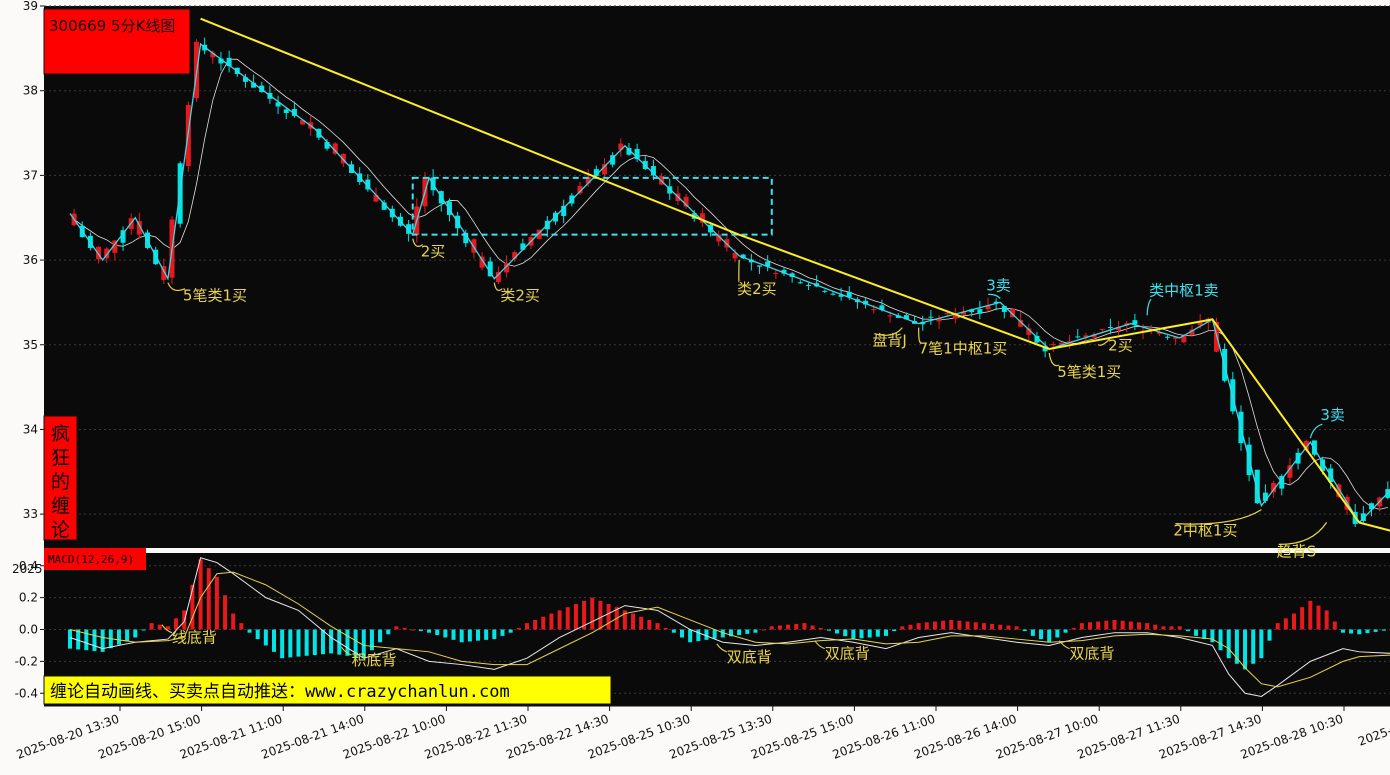 The image size is (1390, 775). I want to click on annotation-label: 类中枢1卖, so click(1184, 290).